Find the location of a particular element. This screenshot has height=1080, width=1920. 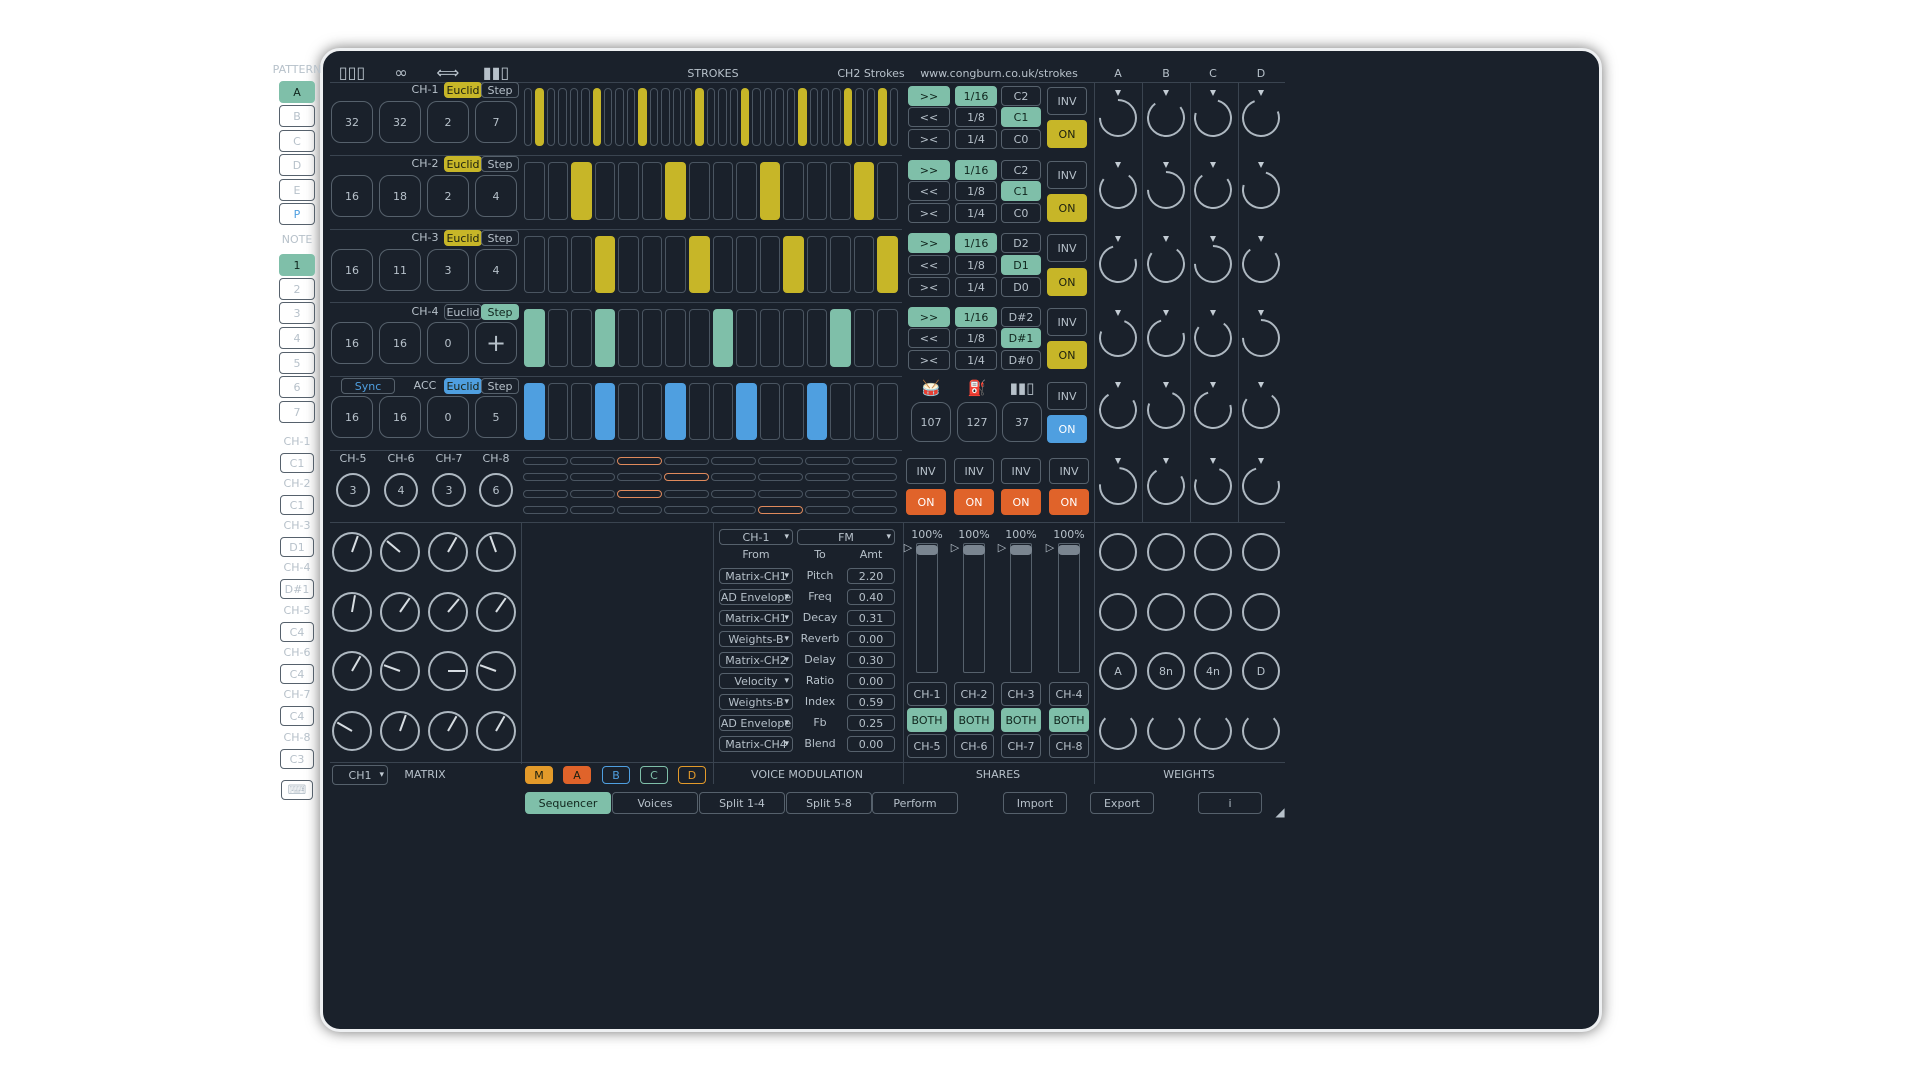

vm-from-2: Matrix-CH1 is located at coordinates (756, 618).